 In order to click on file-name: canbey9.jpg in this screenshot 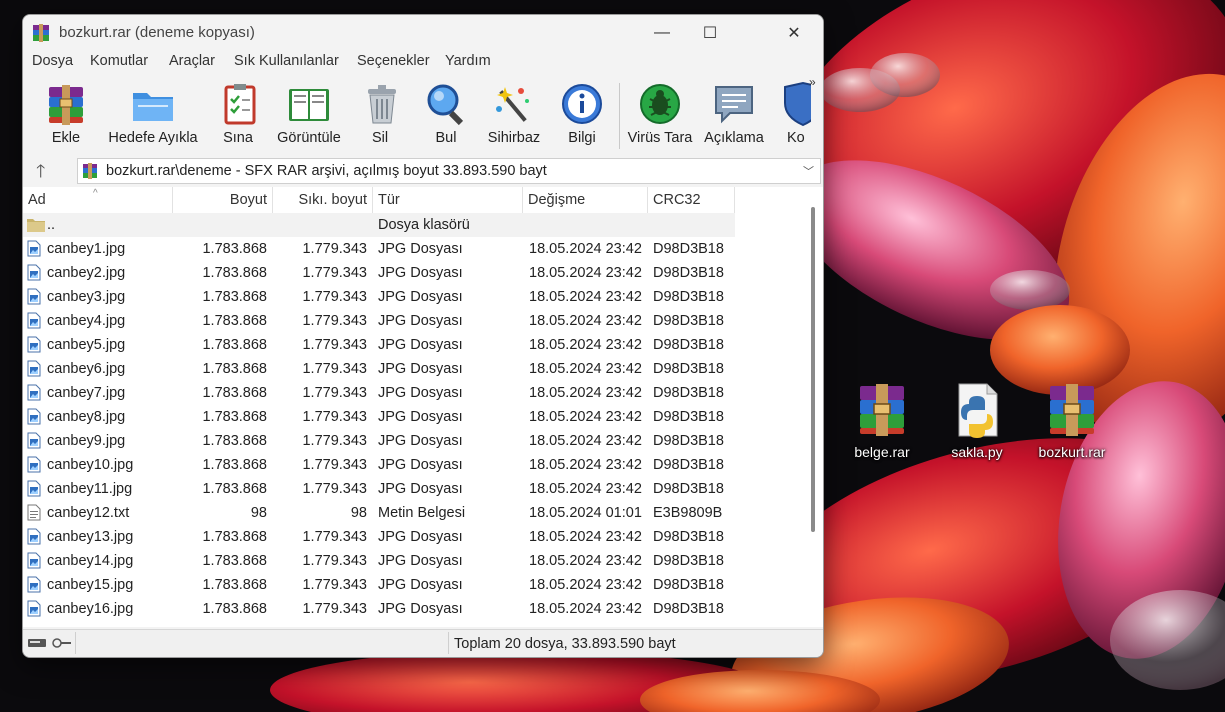, I will do `click(86, 441)`.